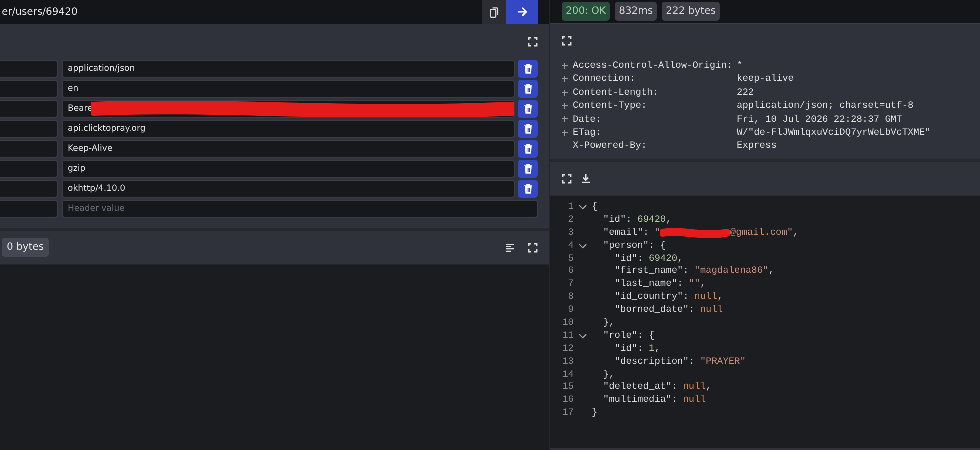 The width and height of the screenshot is (980, 450). What do you see at coordinates (825, 106) in the screenshot?
I see `header-value: application/json; charset=utf-8` at bounding box center [825, 106].